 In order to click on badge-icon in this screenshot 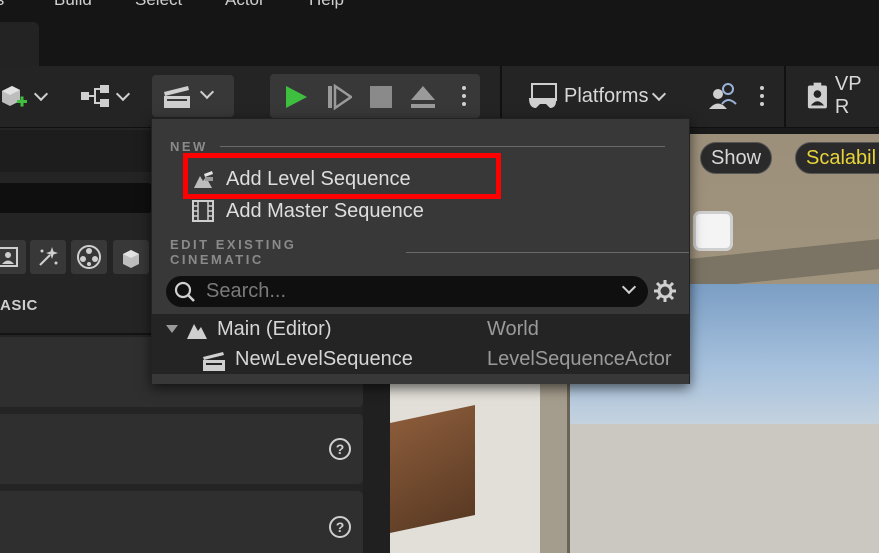, I will do `click(817, 95)`.